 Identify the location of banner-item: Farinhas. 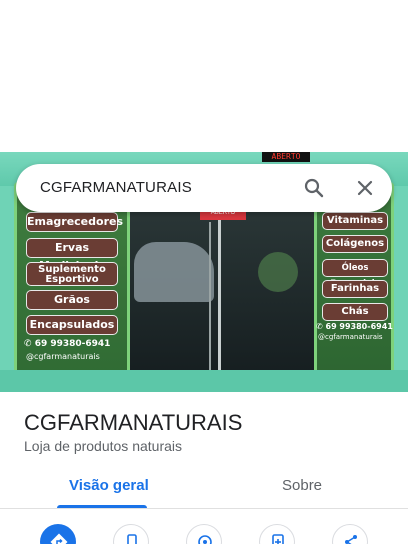
(355, 289).